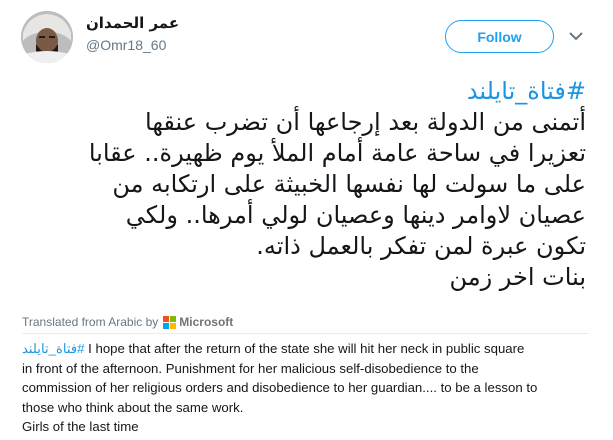  What do you see at coordinates (53, 348) in the screenshot?
I see `translation-hashtag-link: #فتاة_تايلند` at bounding box center [53, 348].